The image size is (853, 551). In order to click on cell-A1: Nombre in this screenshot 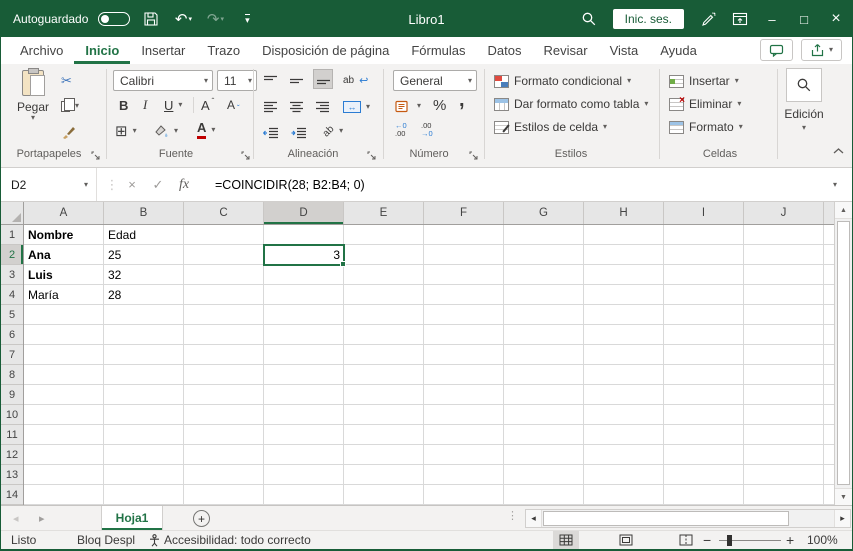, I will do `click(50, 235)`.